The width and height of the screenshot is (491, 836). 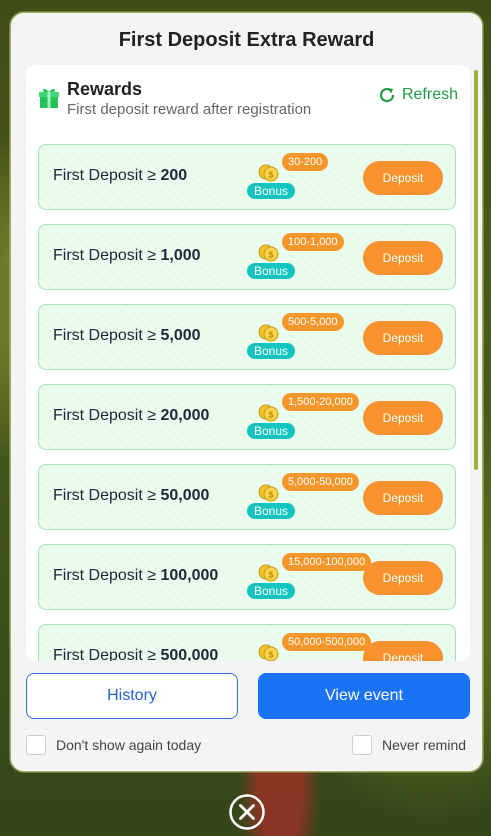 What do you see at coordinates (313, 322) in the screenshot?
I see `bonus-range-badge: 500-5,000` at bounding box center [313, 322].